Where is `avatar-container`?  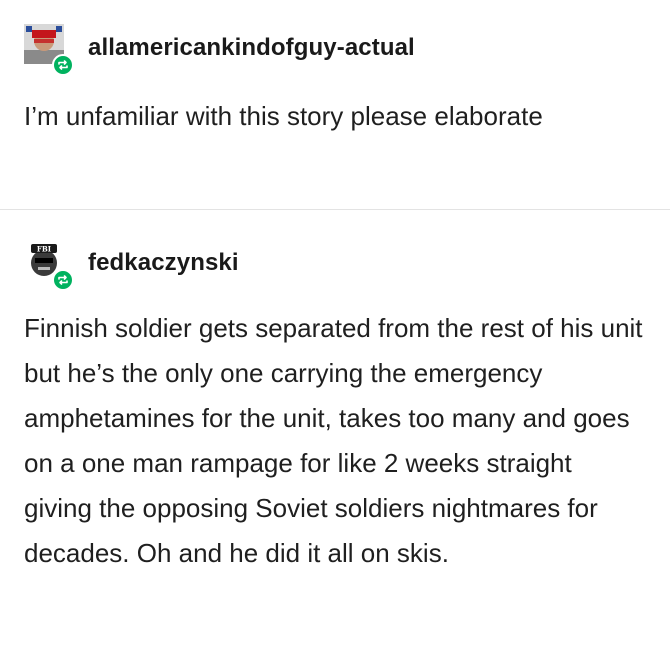
avatar-container is located at coordinates (49, 50).